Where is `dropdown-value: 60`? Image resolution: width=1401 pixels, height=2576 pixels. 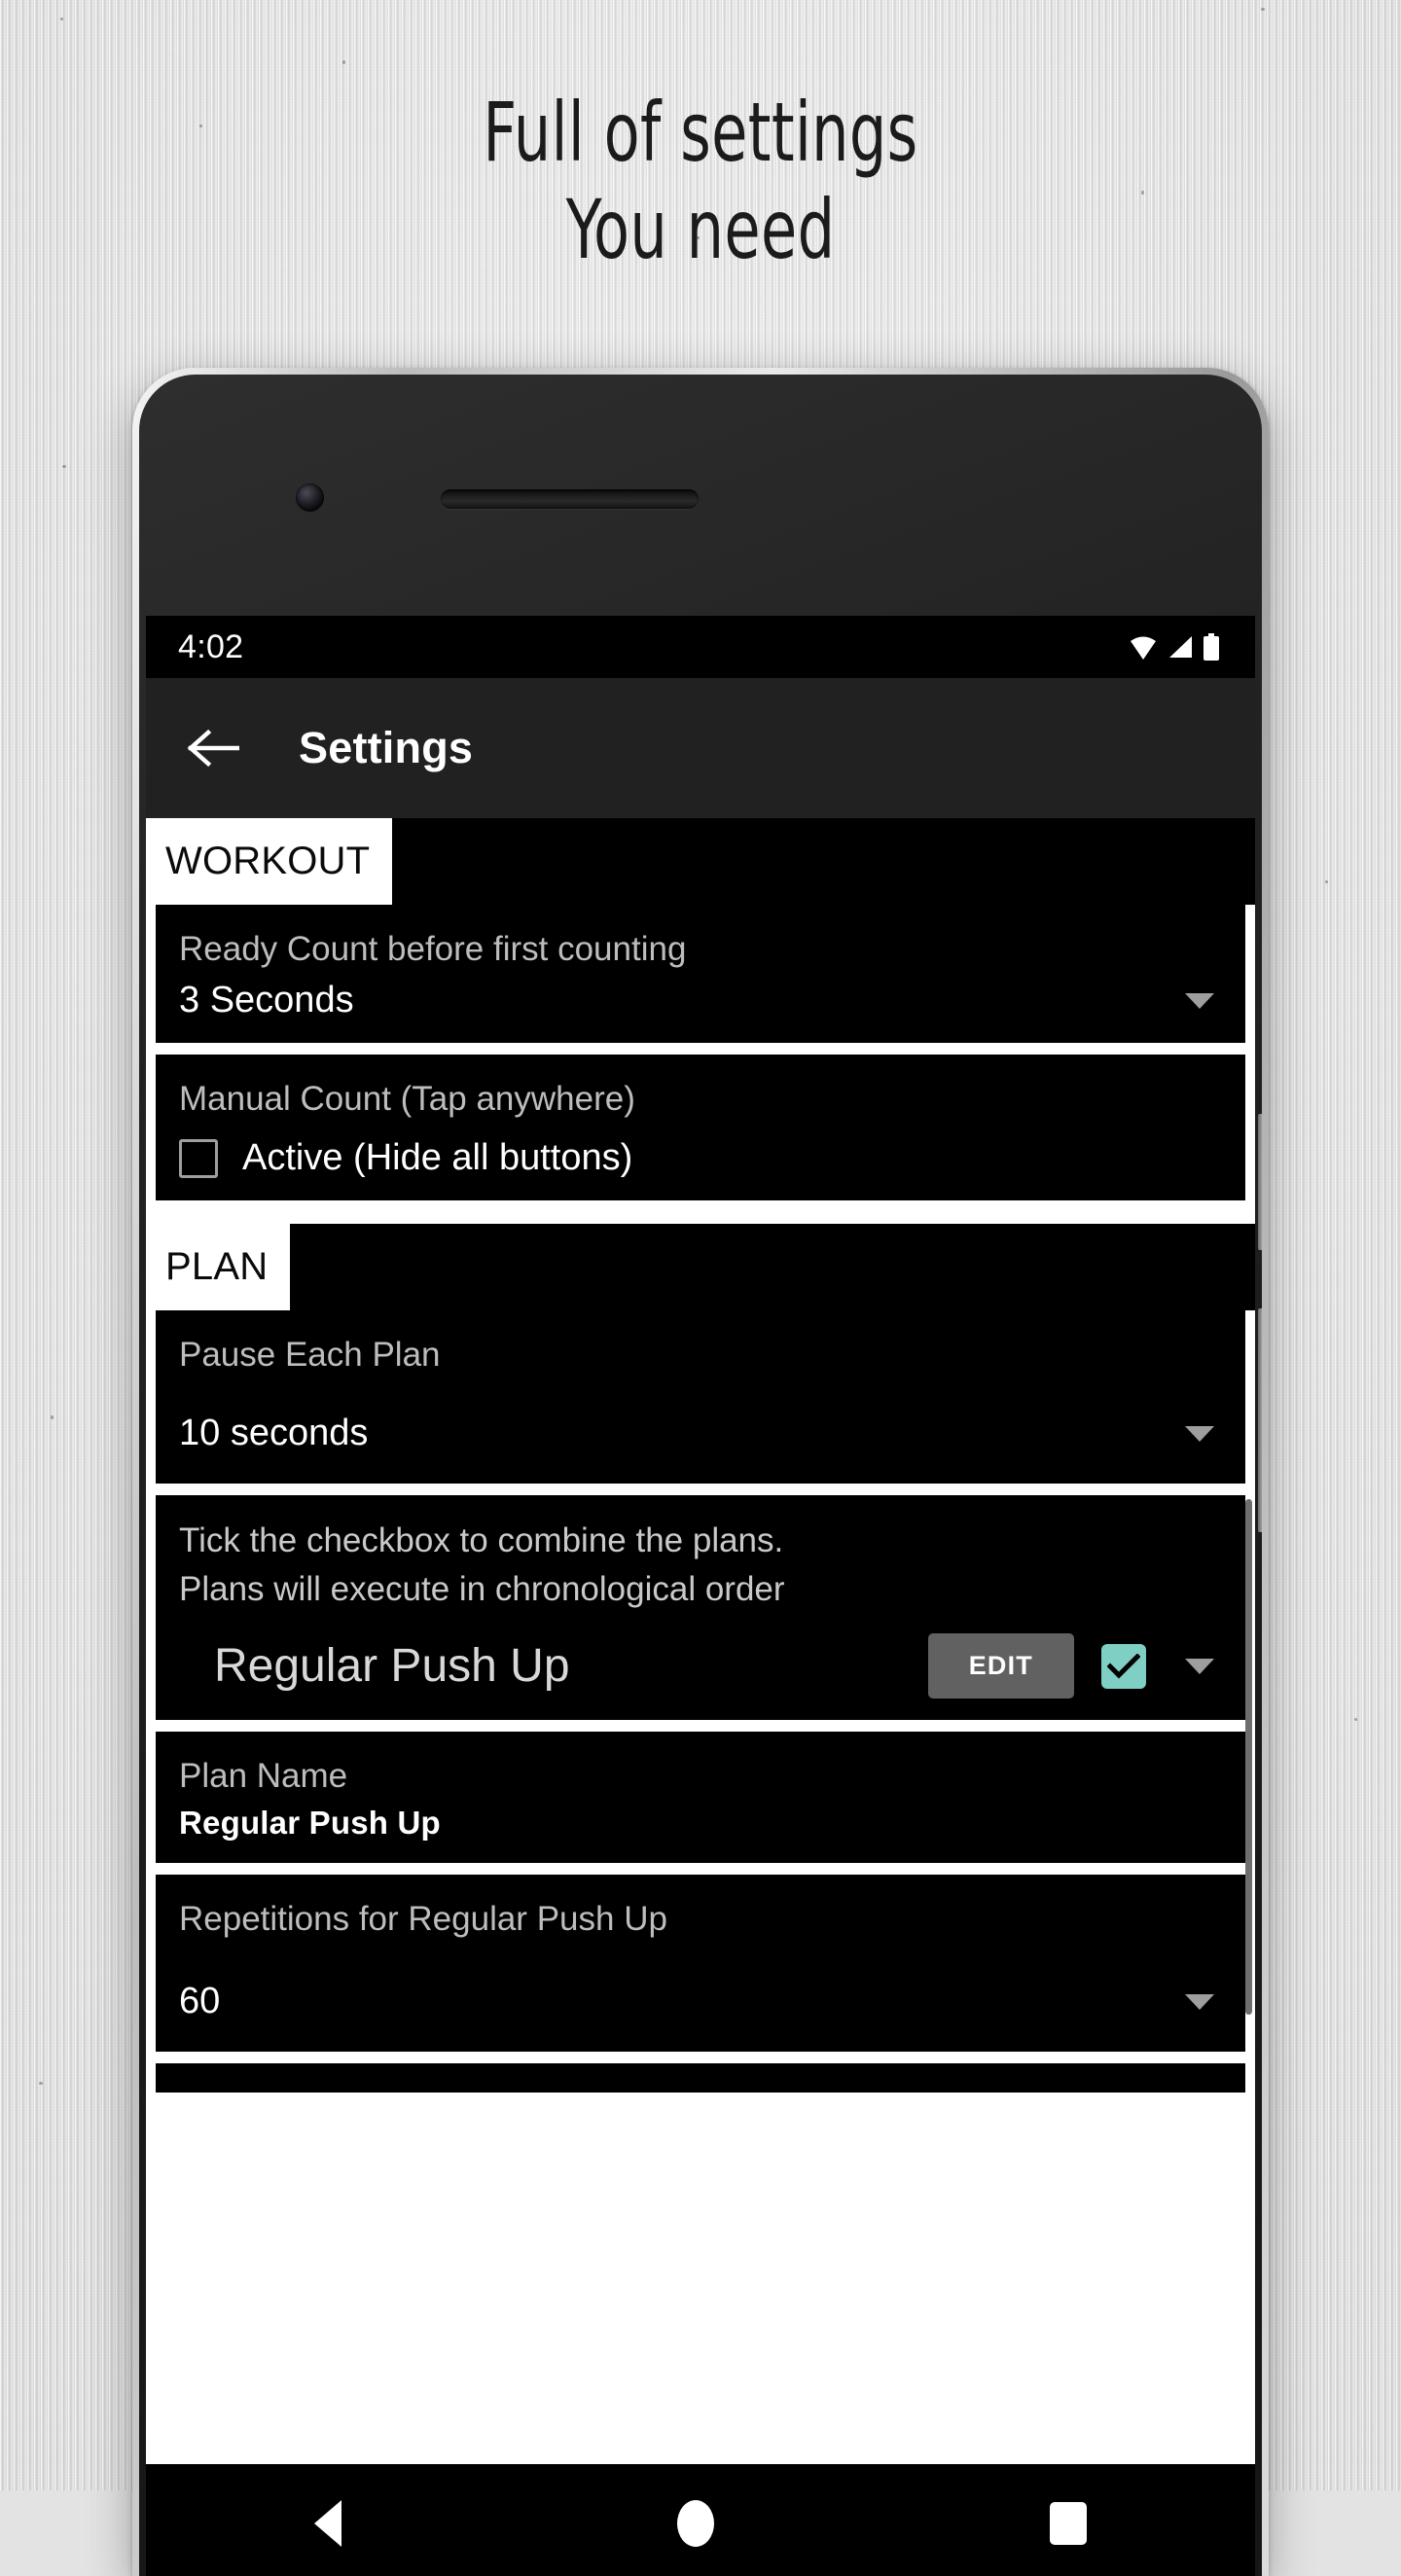 dropdown-value: 60 is located at coordinates (200, 2001).